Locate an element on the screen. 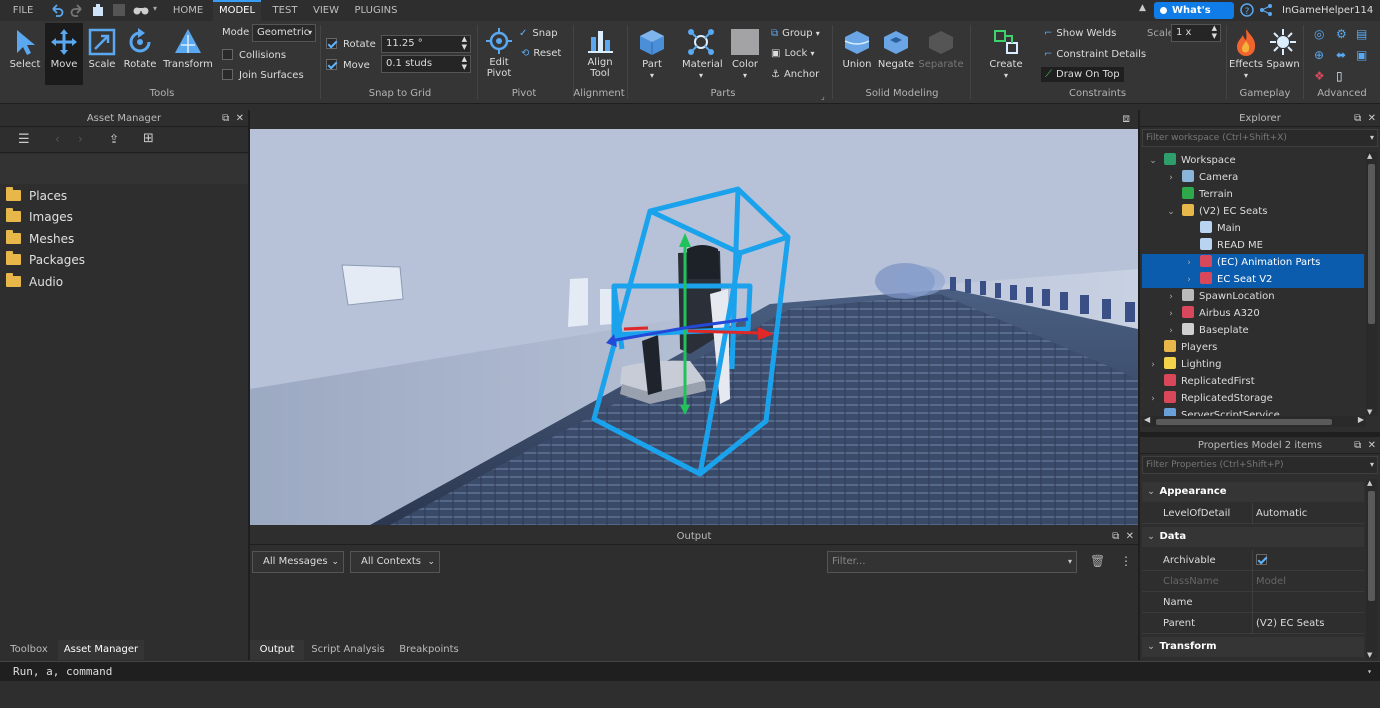 The height and width of the screenshot is (708, 1380). command-bar: Run, a, command ▾ is located at coordinates (690, 671).